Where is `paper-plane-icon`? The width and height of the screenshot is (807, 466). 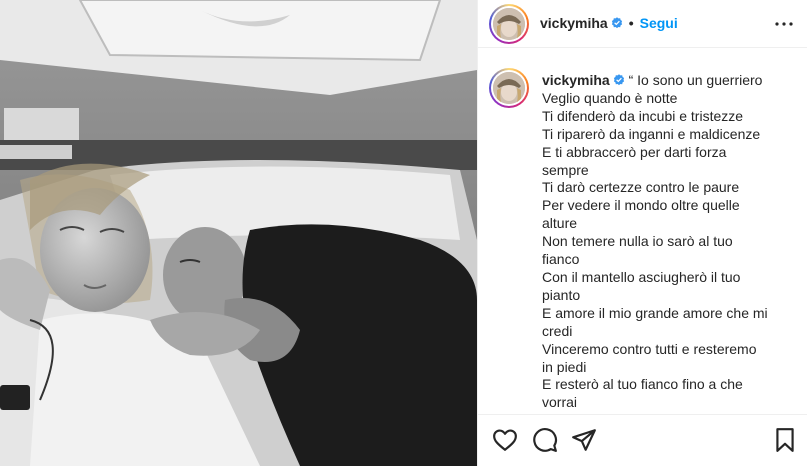
paper-plane-icon is located at coordinates (584, 440).